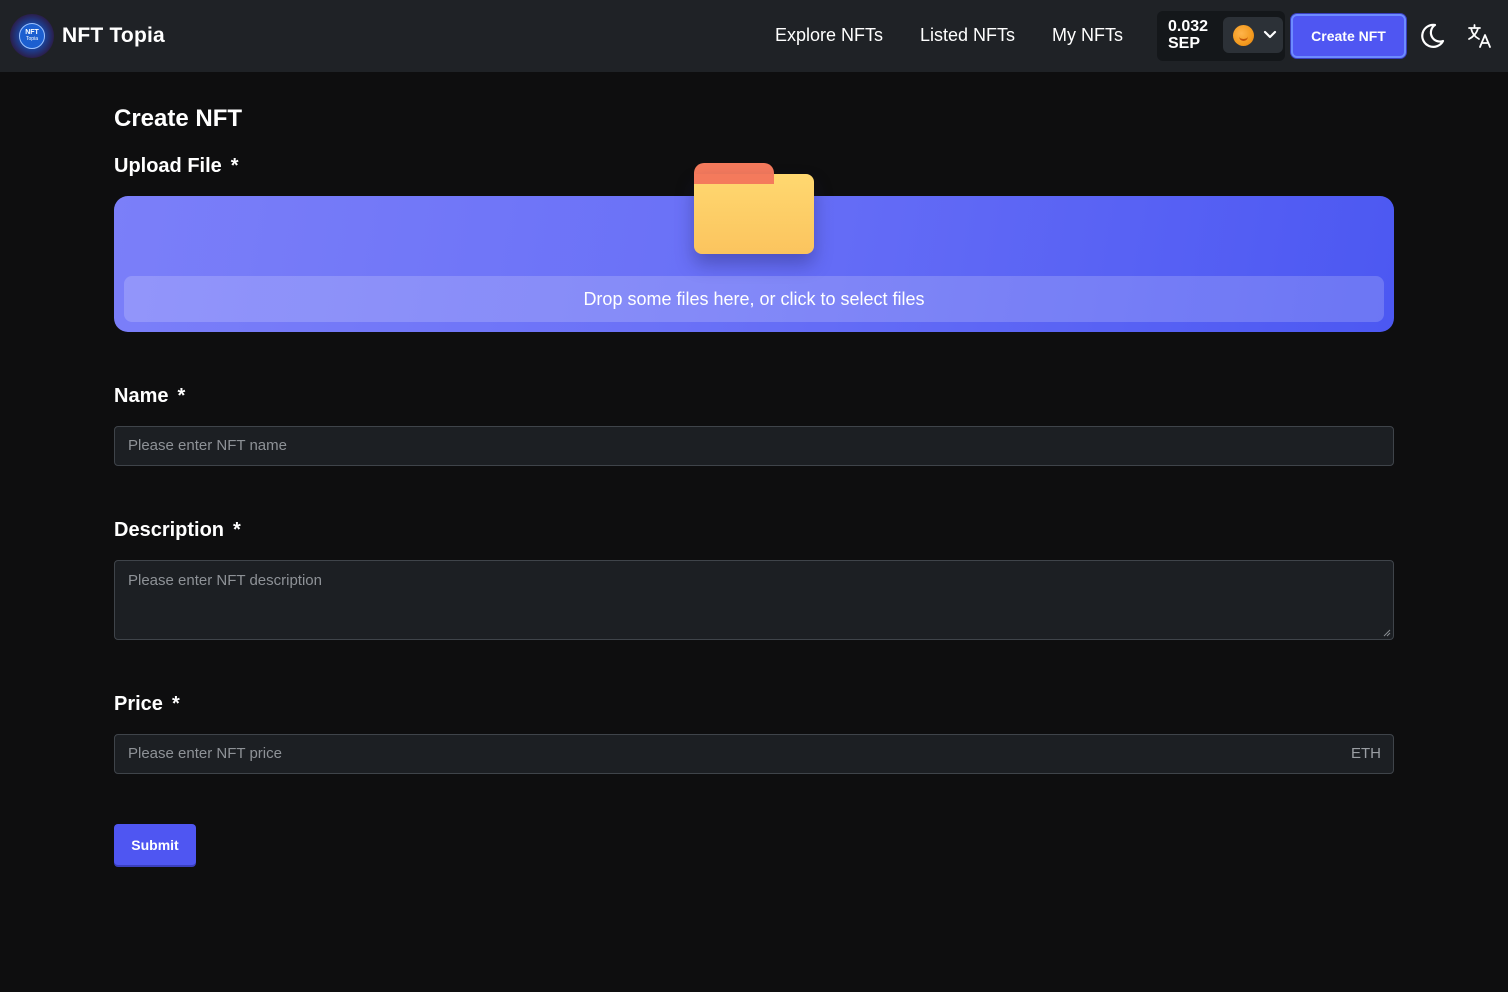 The width and height of the screenshot is (1508, 992). What do you see at coordinates (207, 445) in the screenshot?
I see `name-placeholder: Please enter NFT name` at bounding box center [207, 445].